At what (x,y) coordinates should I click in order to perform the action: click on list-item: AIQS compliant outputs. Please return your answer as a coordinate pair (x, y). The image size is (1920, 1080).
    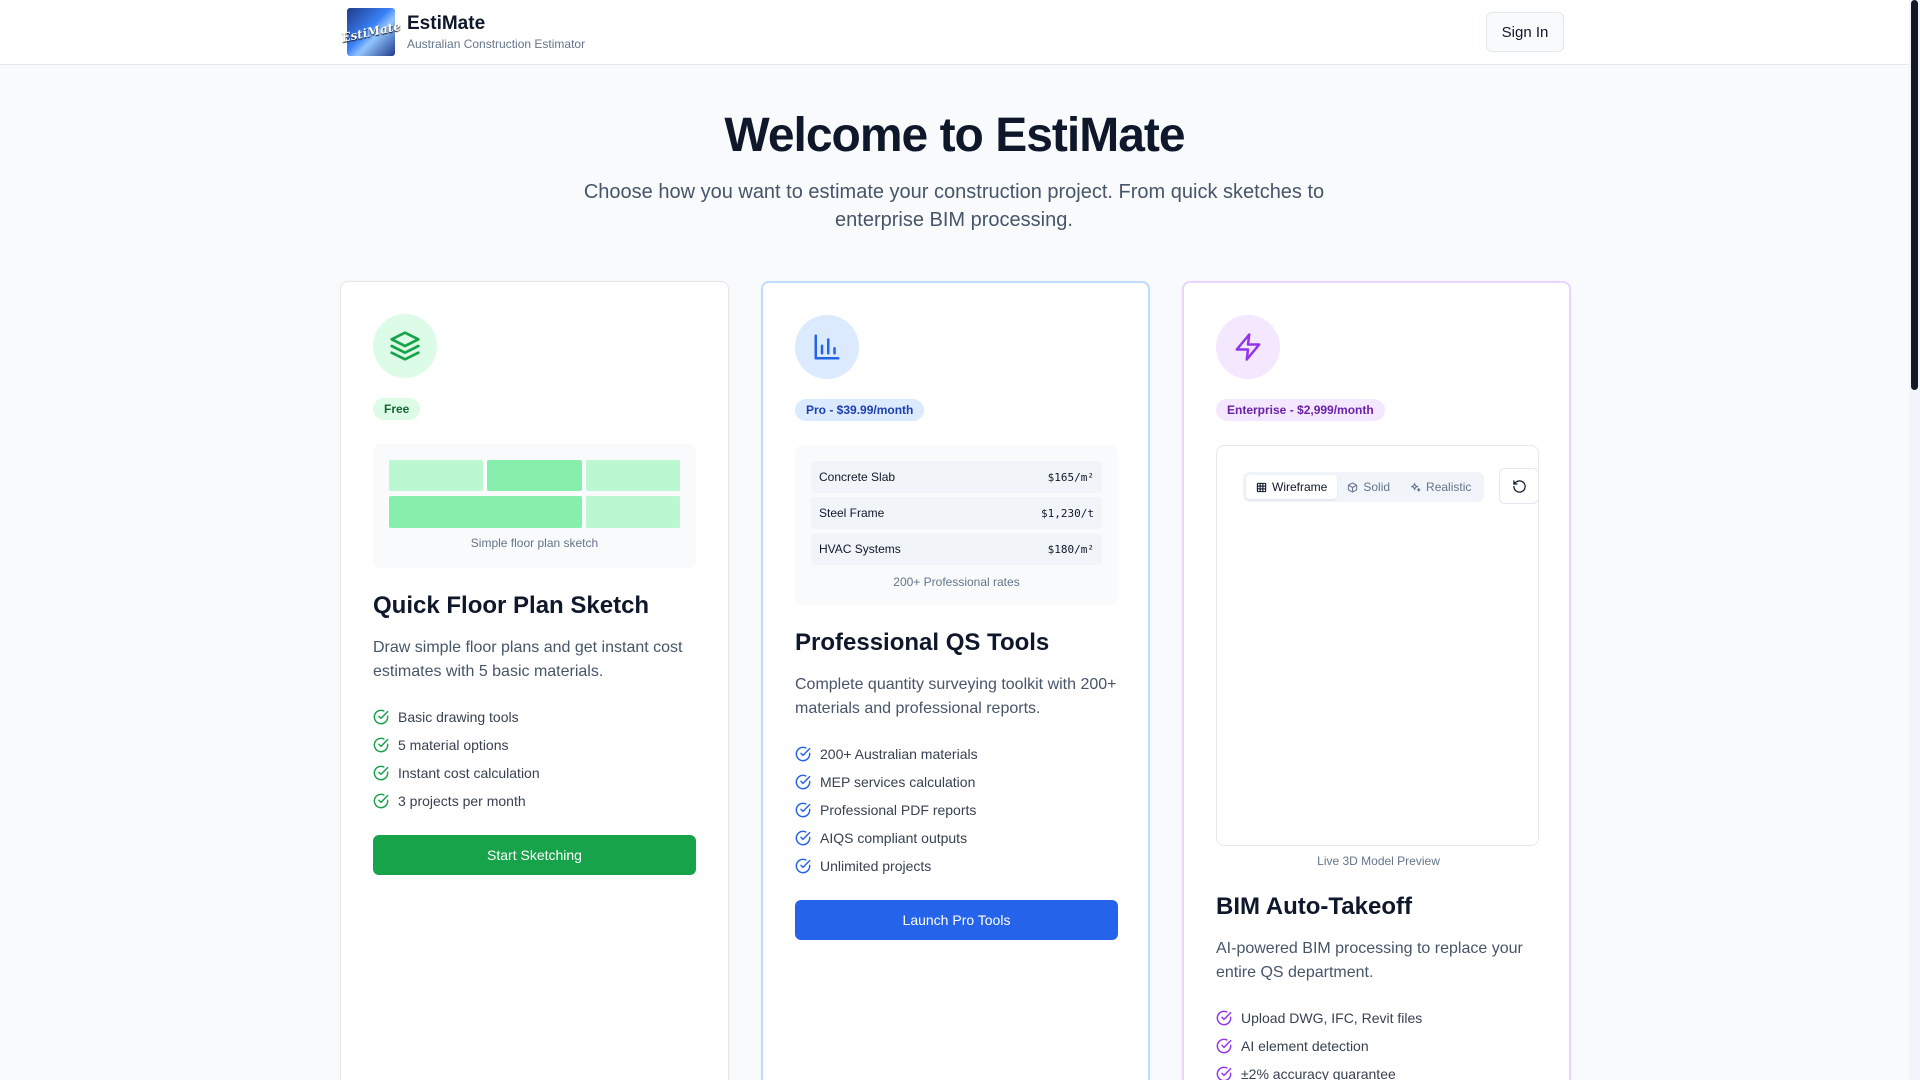
    Looking at the image, I should click on (886, 838).